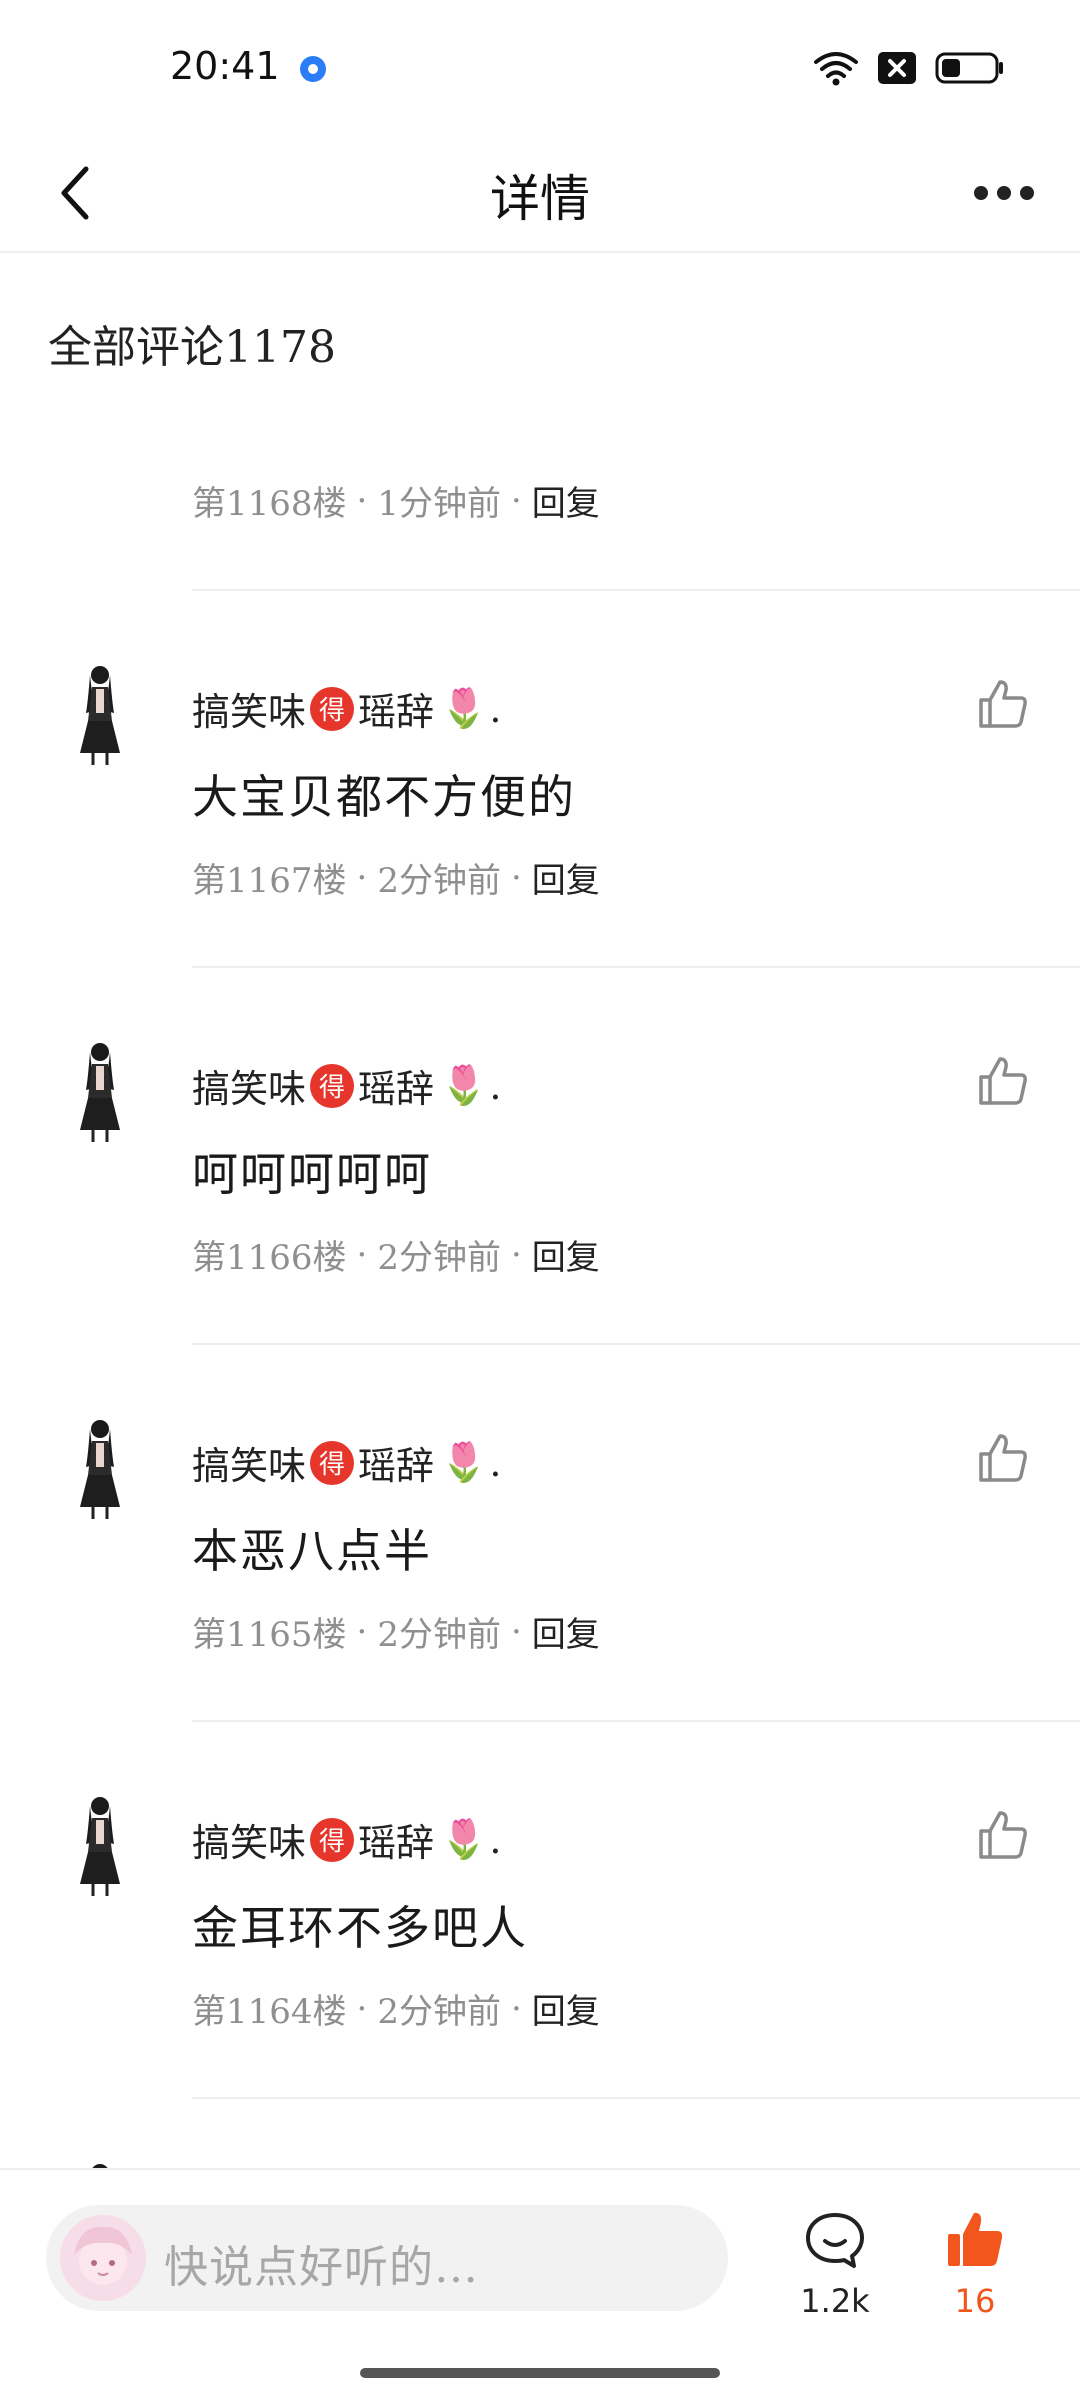  I want to click on comment-meta: 第1164楼 · 2分钟前 · 回复, so click(396, 2008).